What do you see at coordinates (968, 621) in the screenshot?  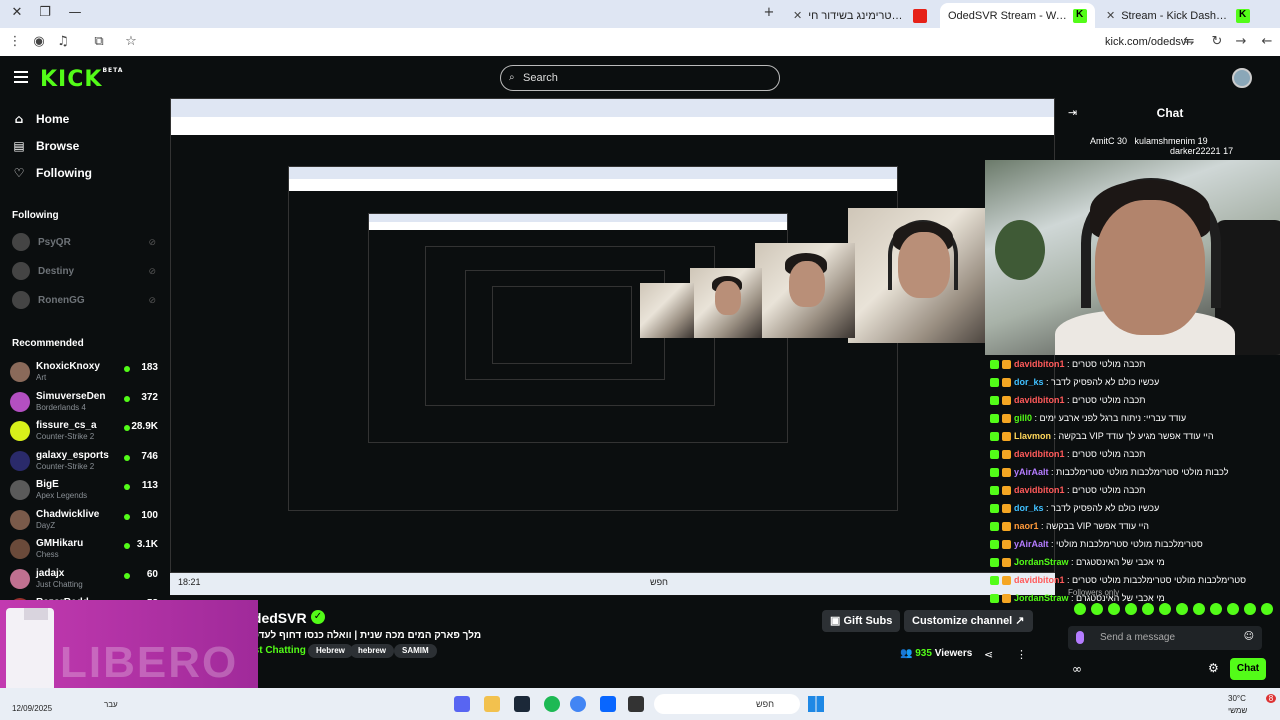 I see `customize-channel-button: Customize channel ↗` at bounding box center [968, 621].